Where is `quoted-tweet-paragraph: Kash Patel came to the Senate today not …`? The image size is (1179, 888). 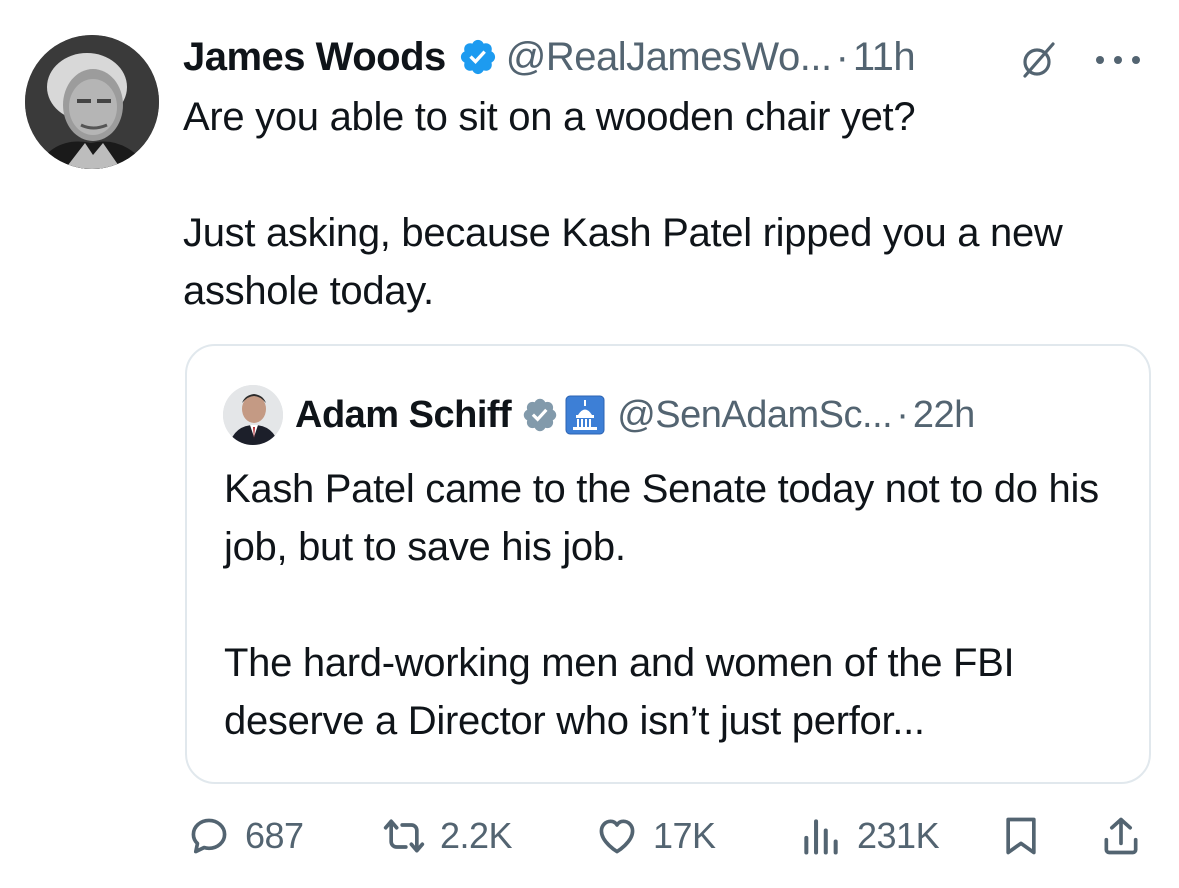 quoted-tweet-paragraph: Kash Patel came to the Senate today not … is located at coordinates (661, 518).